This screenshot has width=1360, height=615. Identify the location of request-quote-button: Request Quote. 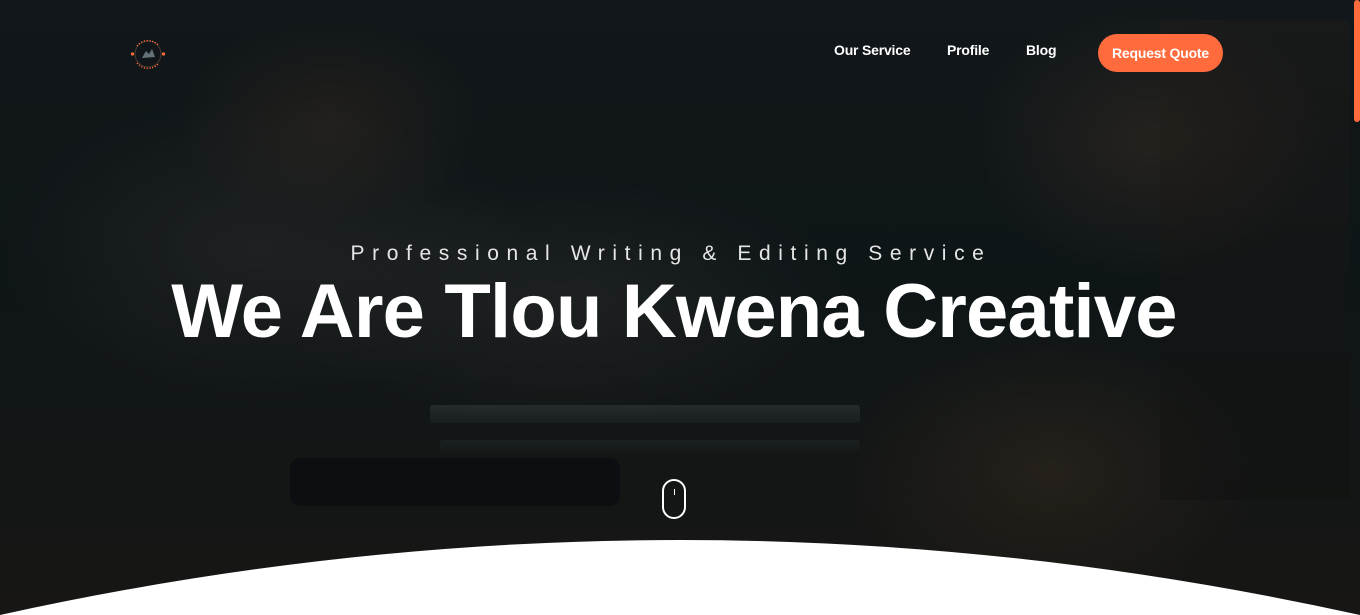
(1160, 53).